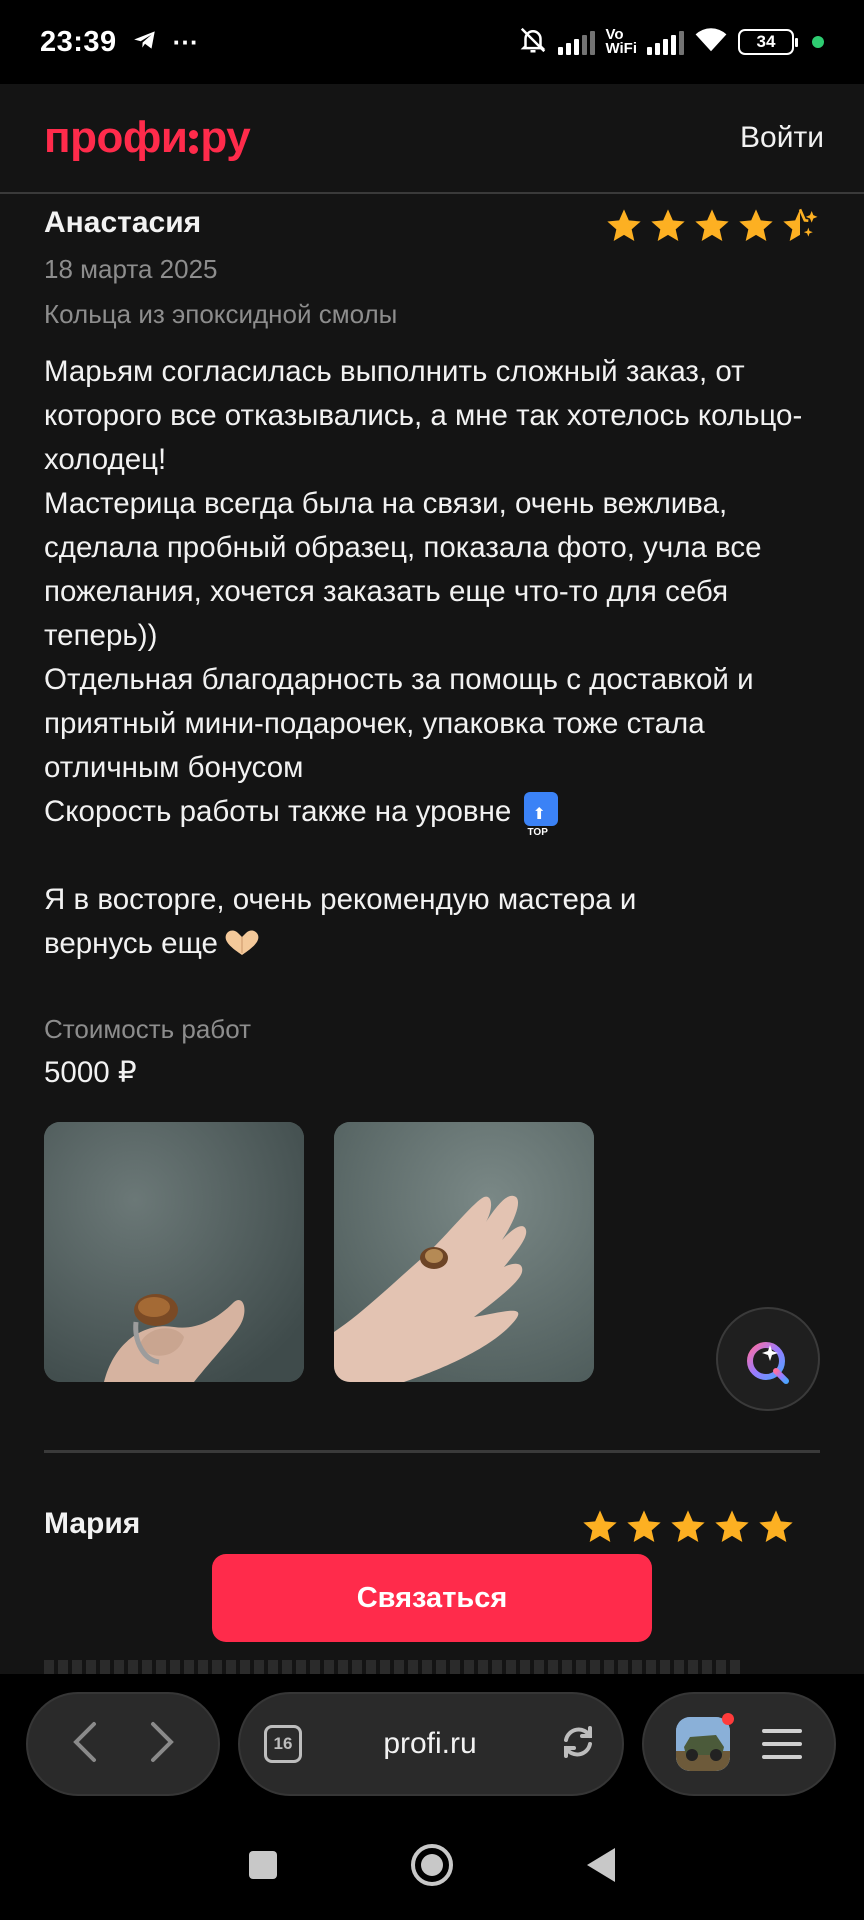  Describe the element at coordinates (577, 42) in the screenshot. I see `signal-icon` at that location.